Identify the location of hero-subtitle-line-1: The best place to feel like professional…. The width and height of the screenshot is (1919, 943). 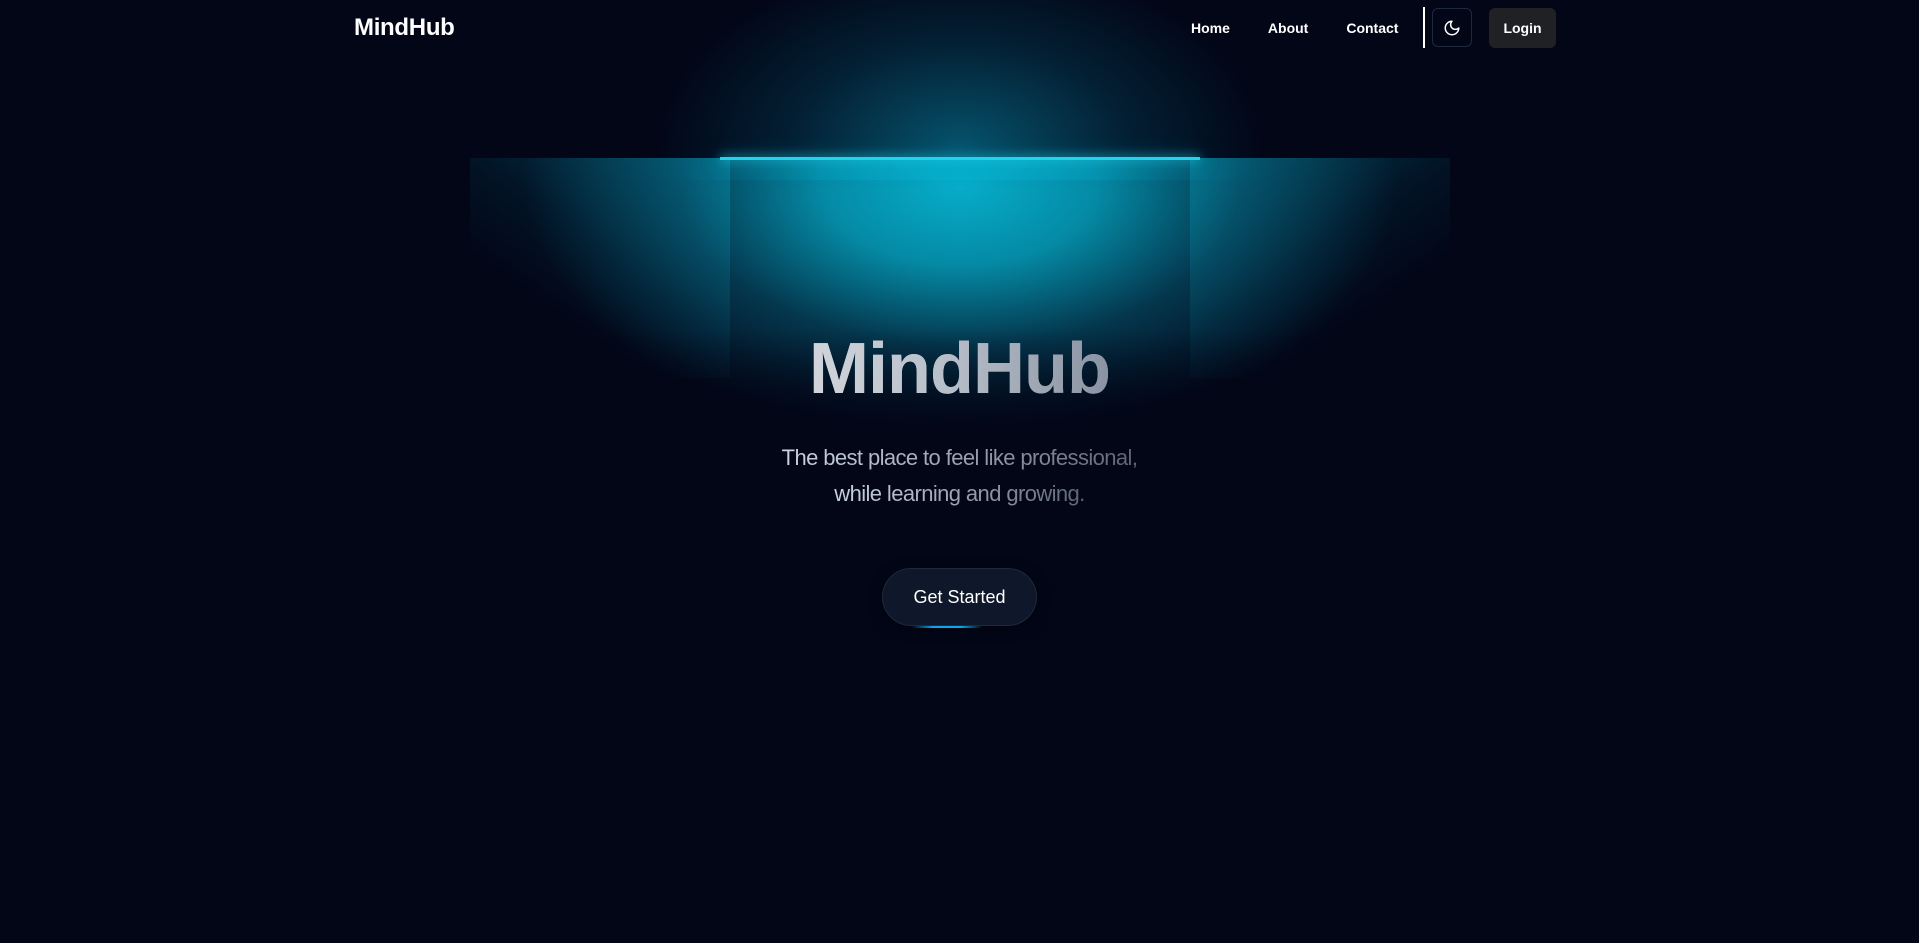
(959, 457).